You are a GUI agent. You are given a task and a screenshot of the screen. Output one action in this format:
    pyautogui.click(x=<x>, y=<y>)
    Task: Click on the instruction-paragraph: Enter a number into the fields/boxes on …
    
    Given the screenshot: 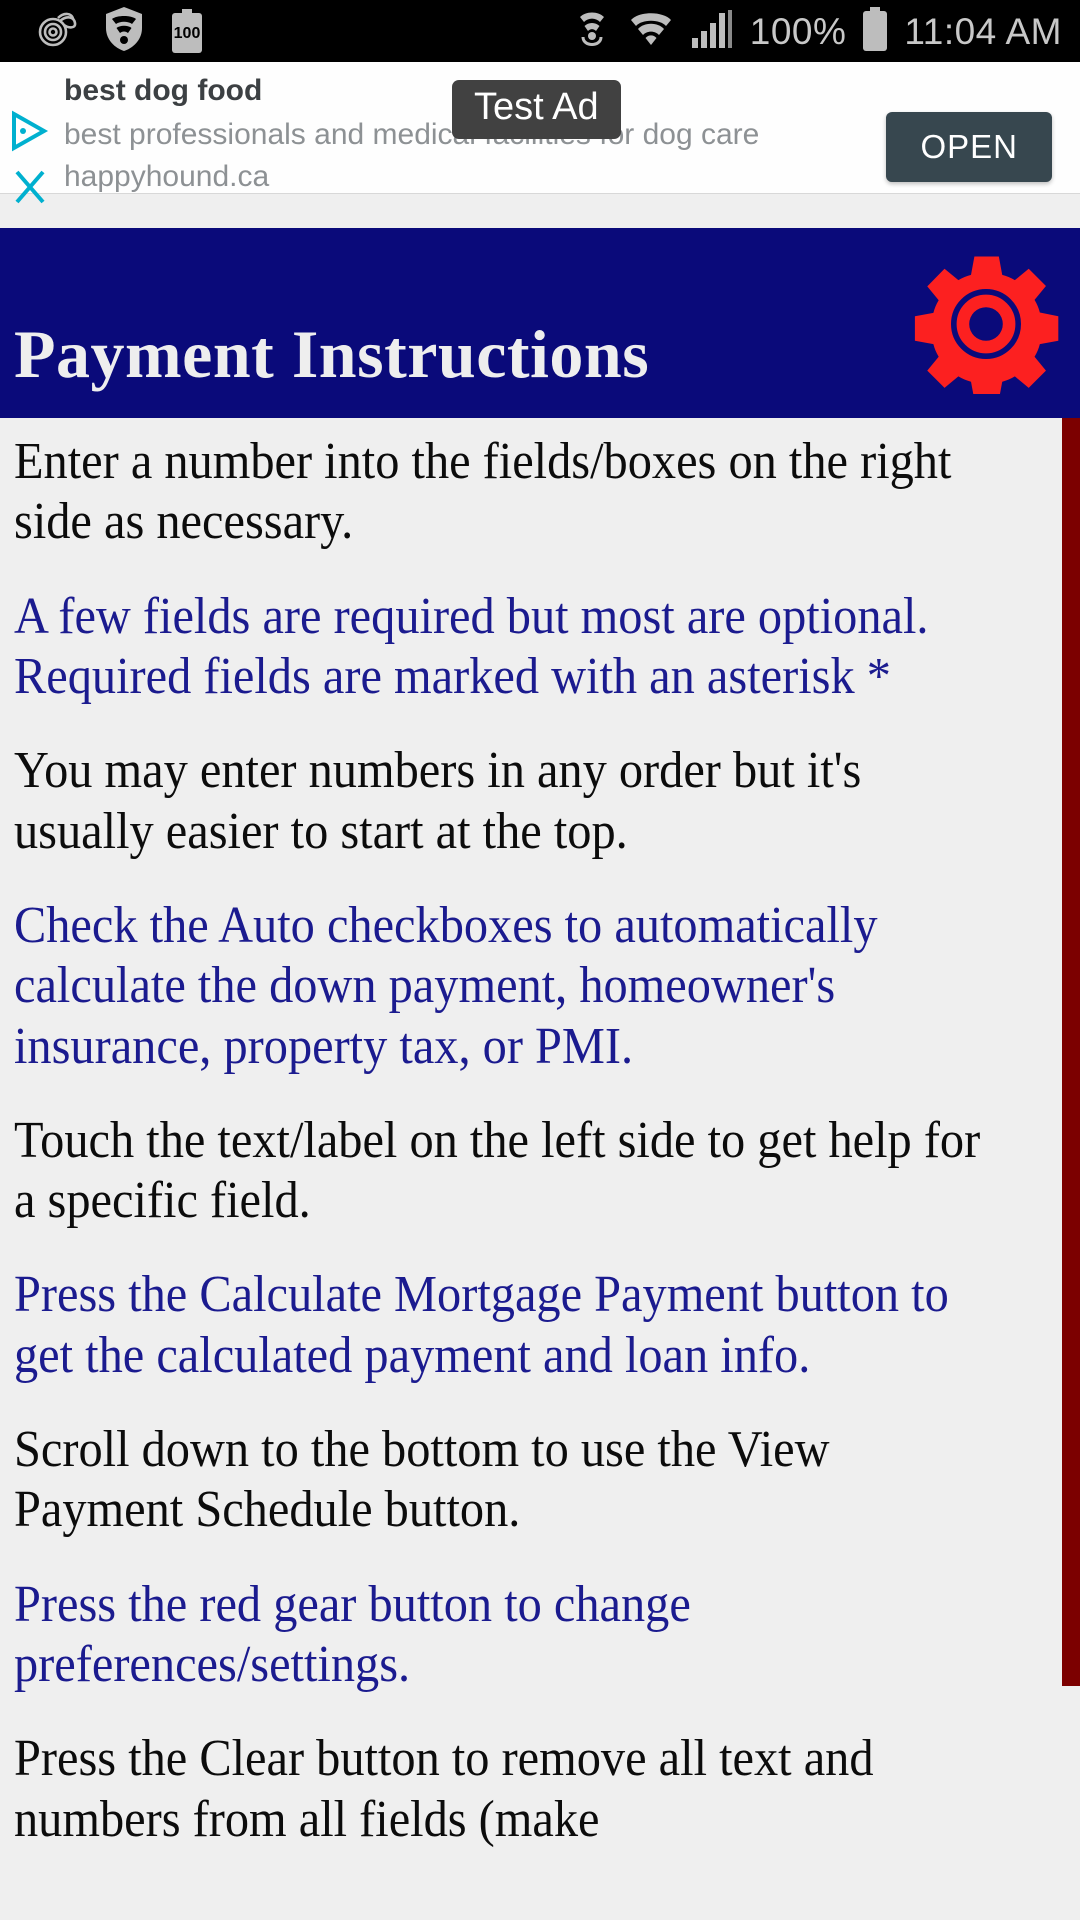 What is the action you would take?
    pyautogui.click(x=483, y=492)
    